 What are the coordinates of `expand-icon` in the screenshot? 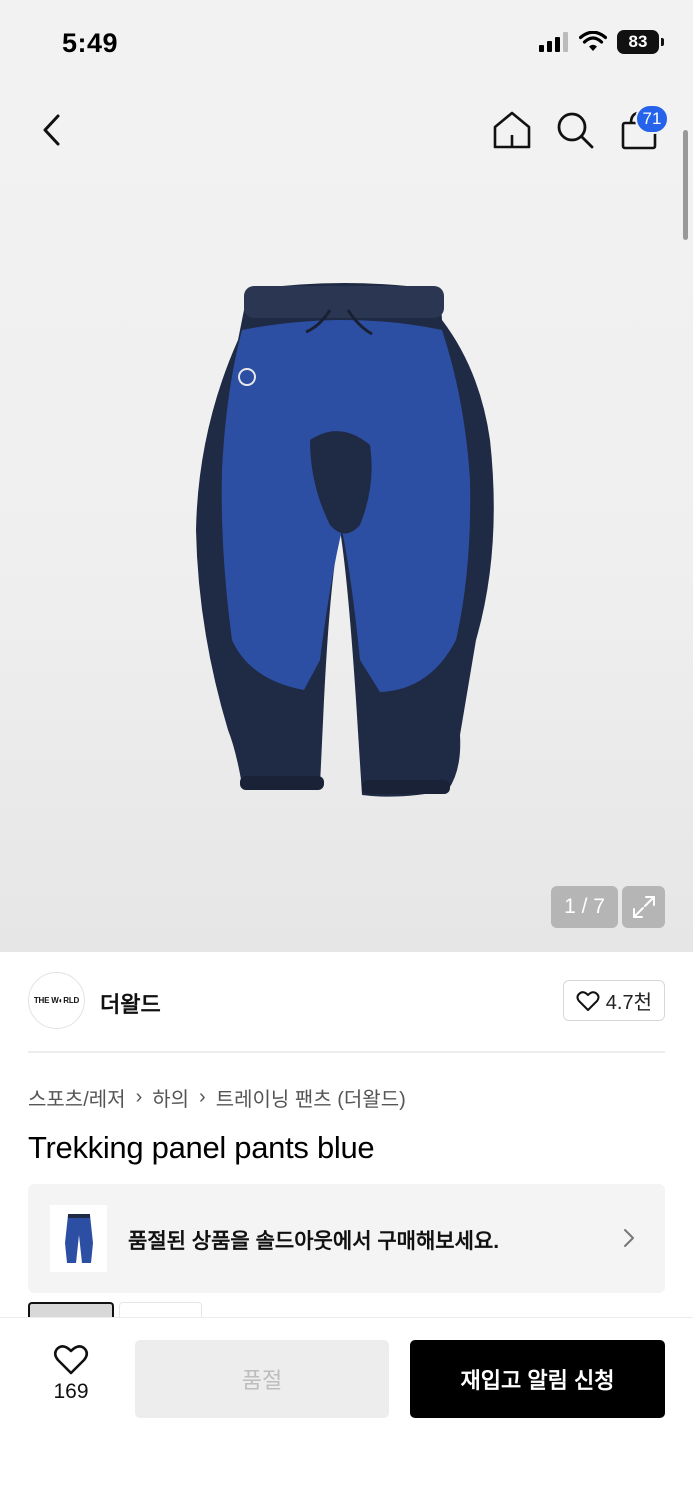 It's located at (643, 907).